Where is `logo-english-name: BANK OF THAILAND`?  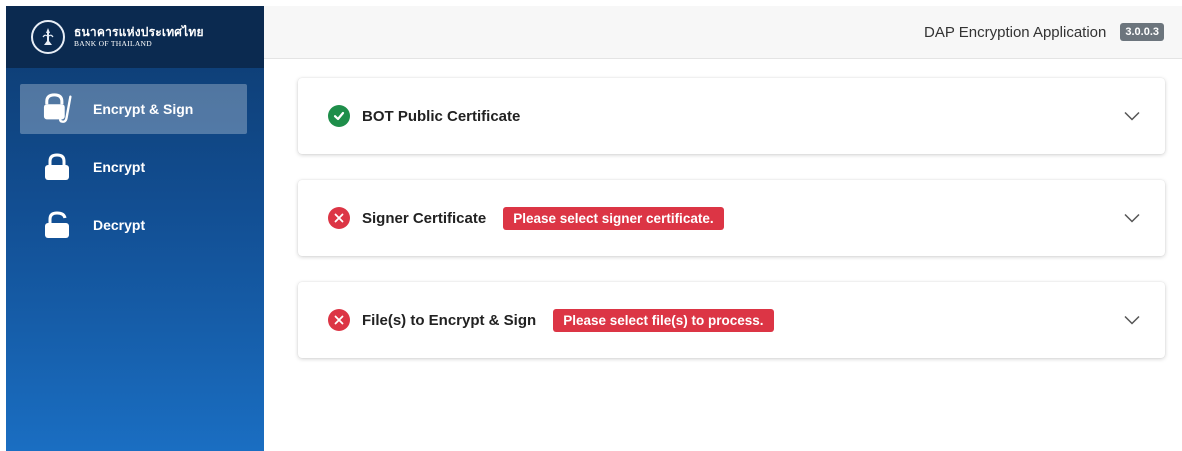
logo-english-name: BANK OF THAILAND is located at coordinates (113, 44).